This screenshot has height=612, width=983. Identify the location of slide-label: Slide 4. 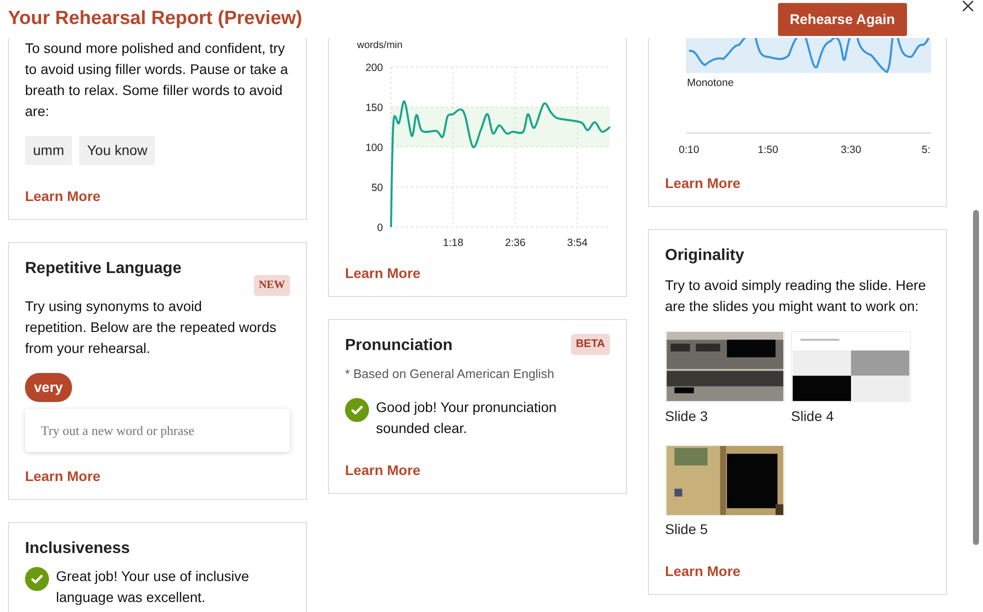
(813, 416).